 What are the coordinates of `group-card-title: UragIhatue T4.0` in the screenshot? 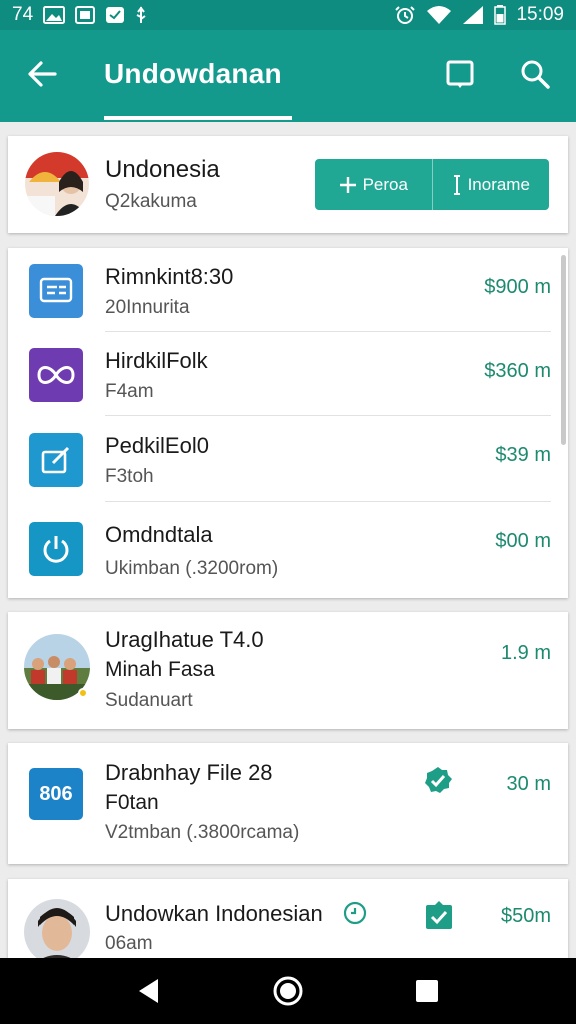 It's located at (184, 639).